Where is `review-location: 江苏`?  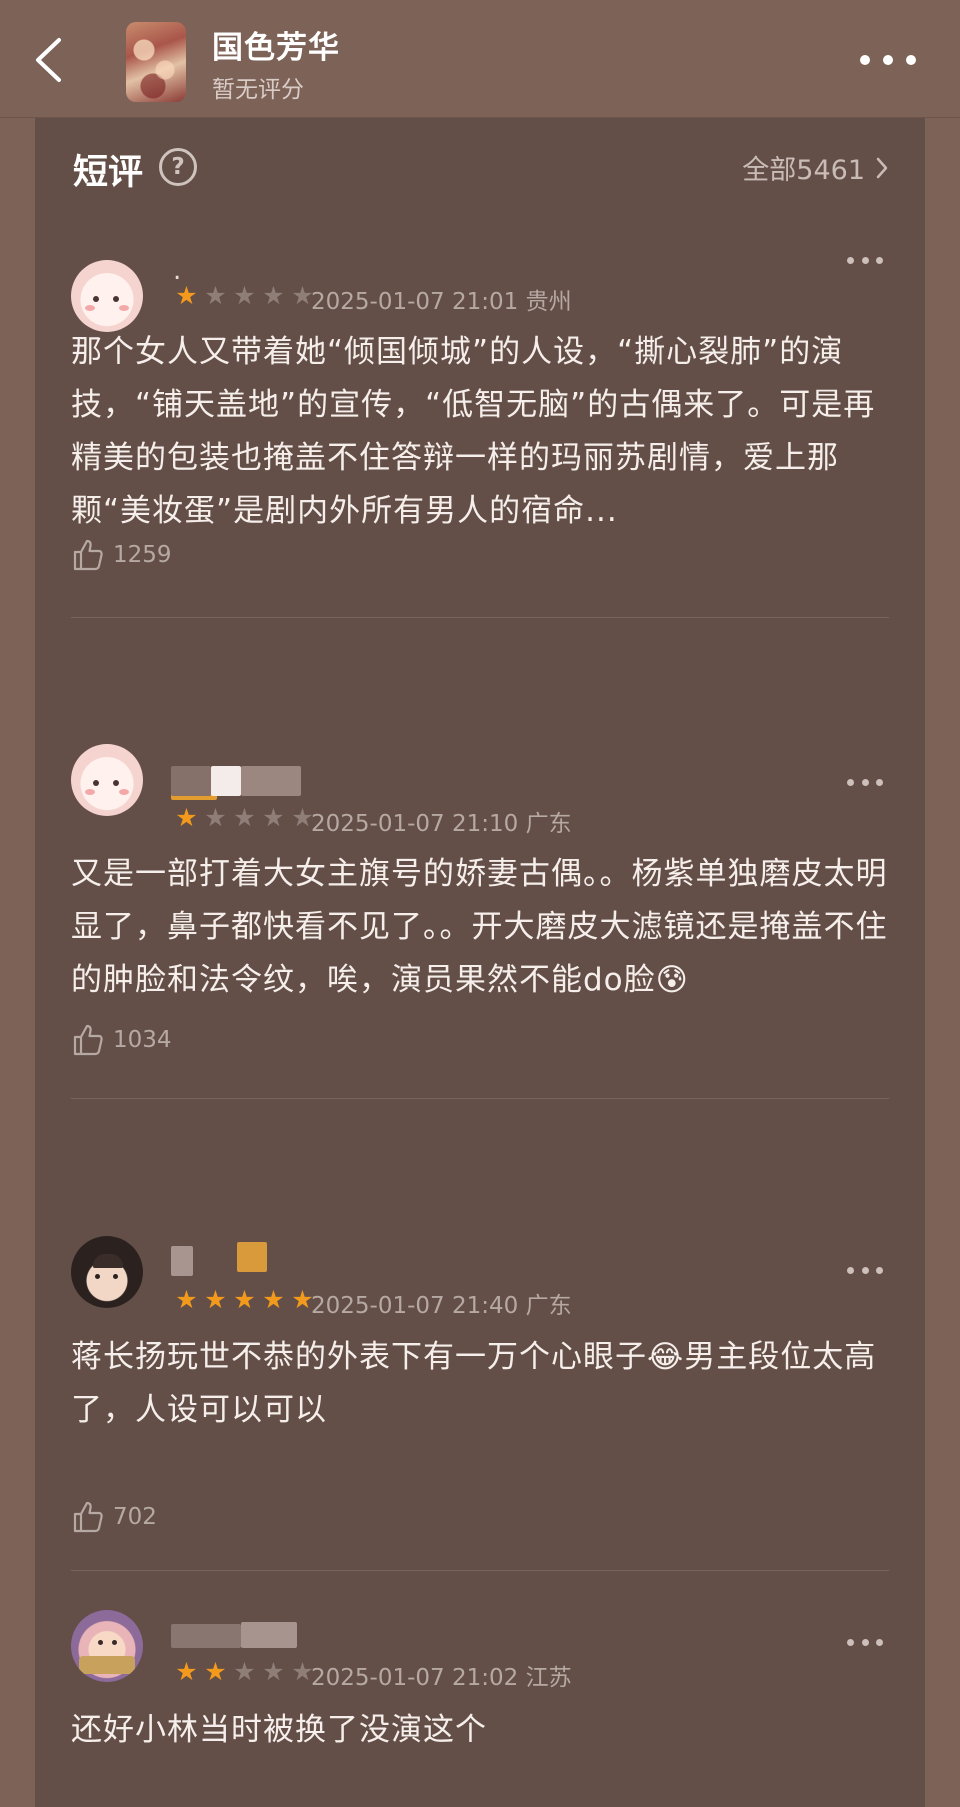 review-location: 江苏 is located at coordinates (548, 1678).